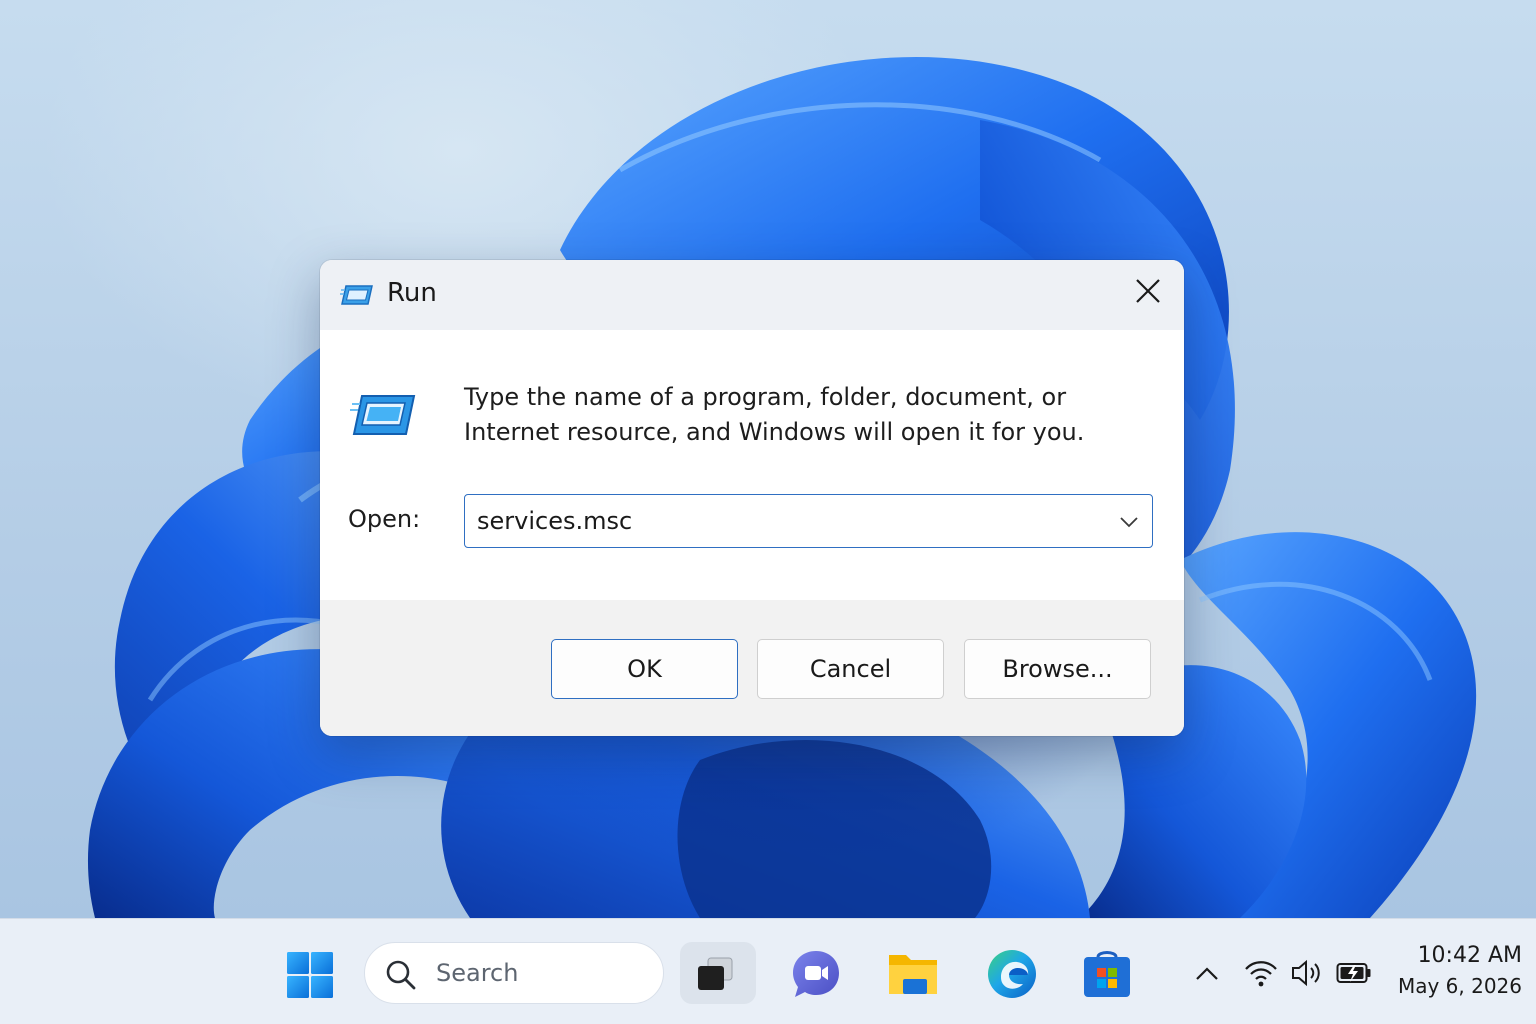 This screenshot has height=1024, width=1536. Describe the element at coordinates (1107, 978) in the screenshot. I see `store-bag-icon` at that location.